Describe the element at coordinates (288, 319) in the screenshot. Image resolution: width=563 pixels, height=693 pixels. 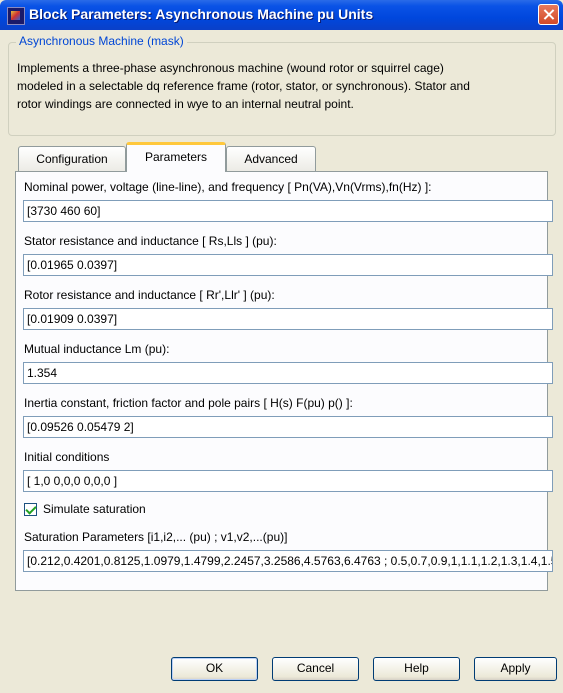
I see `rotor-params-field: [0.01909 0.0397]` at that location.